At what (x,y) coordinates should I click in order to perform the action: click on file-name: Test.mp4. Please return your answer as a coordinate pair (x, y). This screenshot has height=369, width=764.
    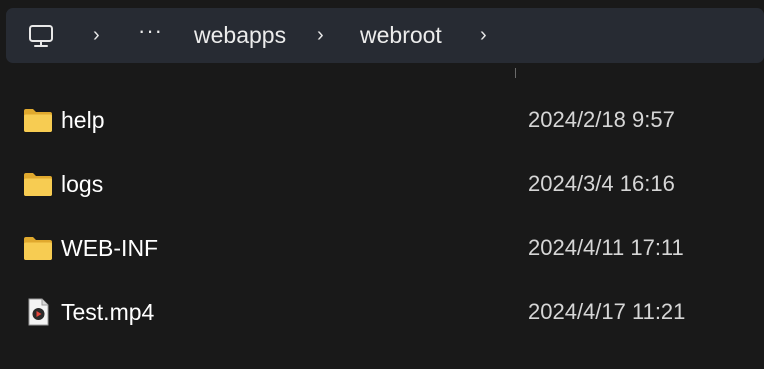
    Looking at the image, I should click on (107, 312).